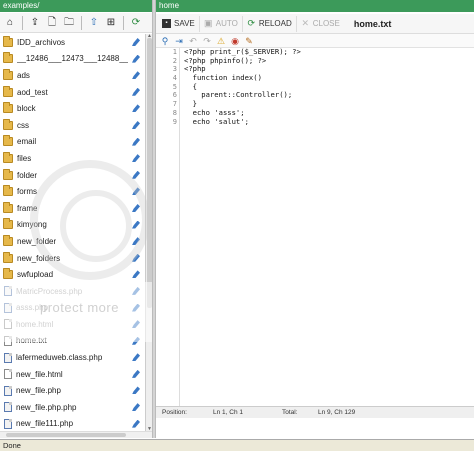 The width and height of the screenshot is (474, 451). What do you see at coordinates (136, 23) in the screenshot?
I see `refresh-icon: ⟳` at bounding box center [136, 23].